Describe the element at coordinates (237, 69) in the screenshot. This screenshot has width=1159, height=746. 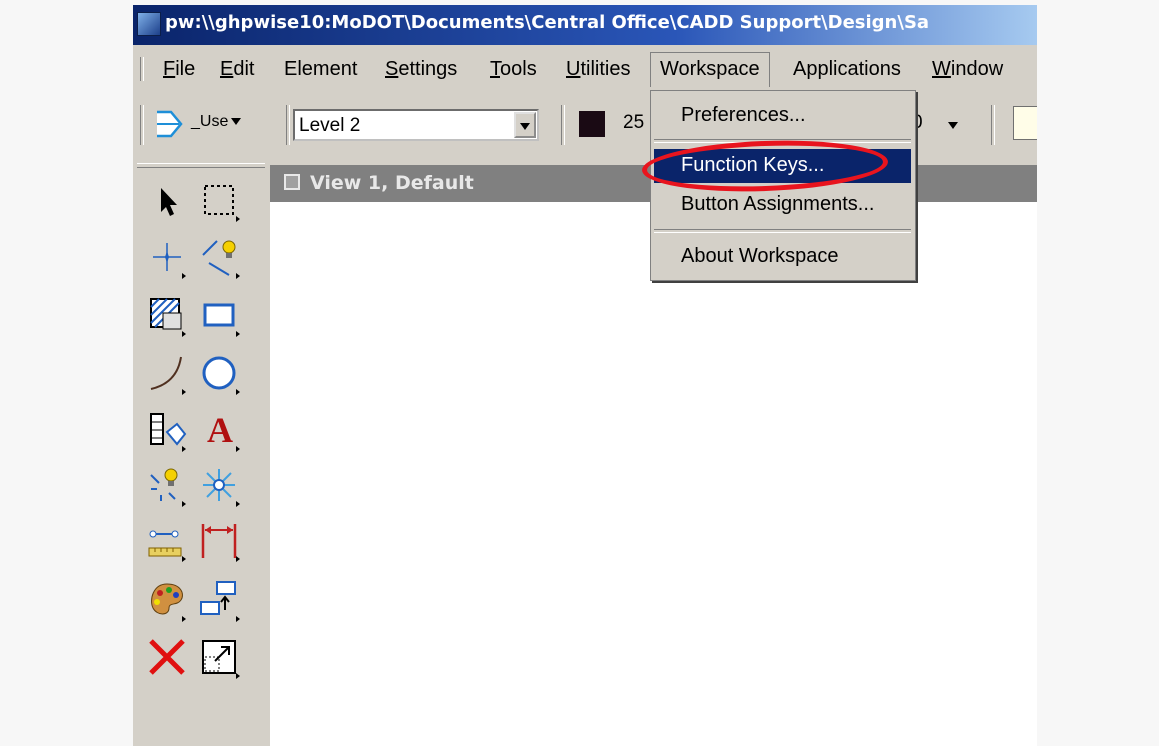
I see `menu-edit: Edit` at that location.